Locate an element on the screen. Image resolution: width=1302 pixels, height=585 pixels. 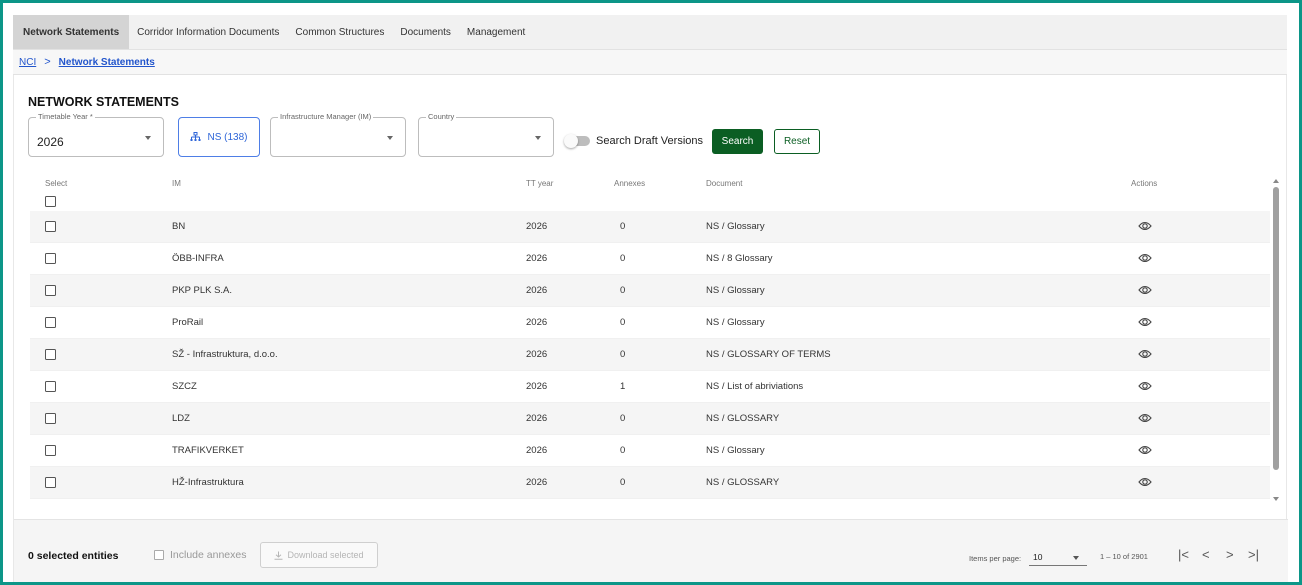
tab-common-structures: Common Structures is located at coordinates (339, 32).